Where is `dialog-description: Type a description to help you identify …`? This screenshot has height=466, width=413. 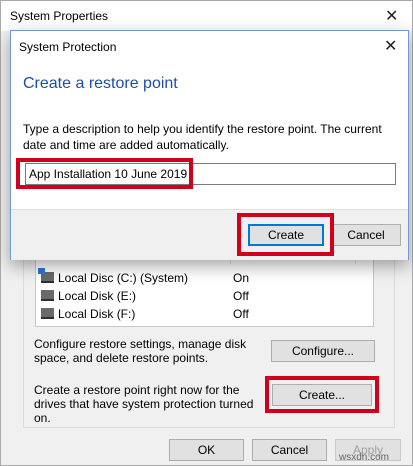 dialog-description: Type a description to help you identify … is located at coordinates (202, 137).